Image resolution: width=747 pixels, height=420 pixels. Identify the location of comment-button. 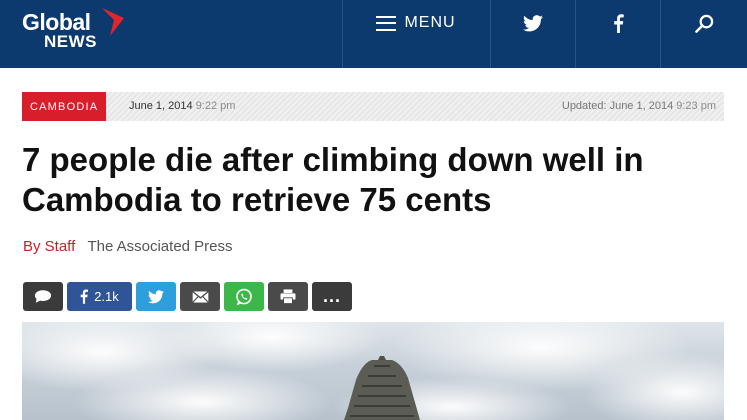
(43, 296).